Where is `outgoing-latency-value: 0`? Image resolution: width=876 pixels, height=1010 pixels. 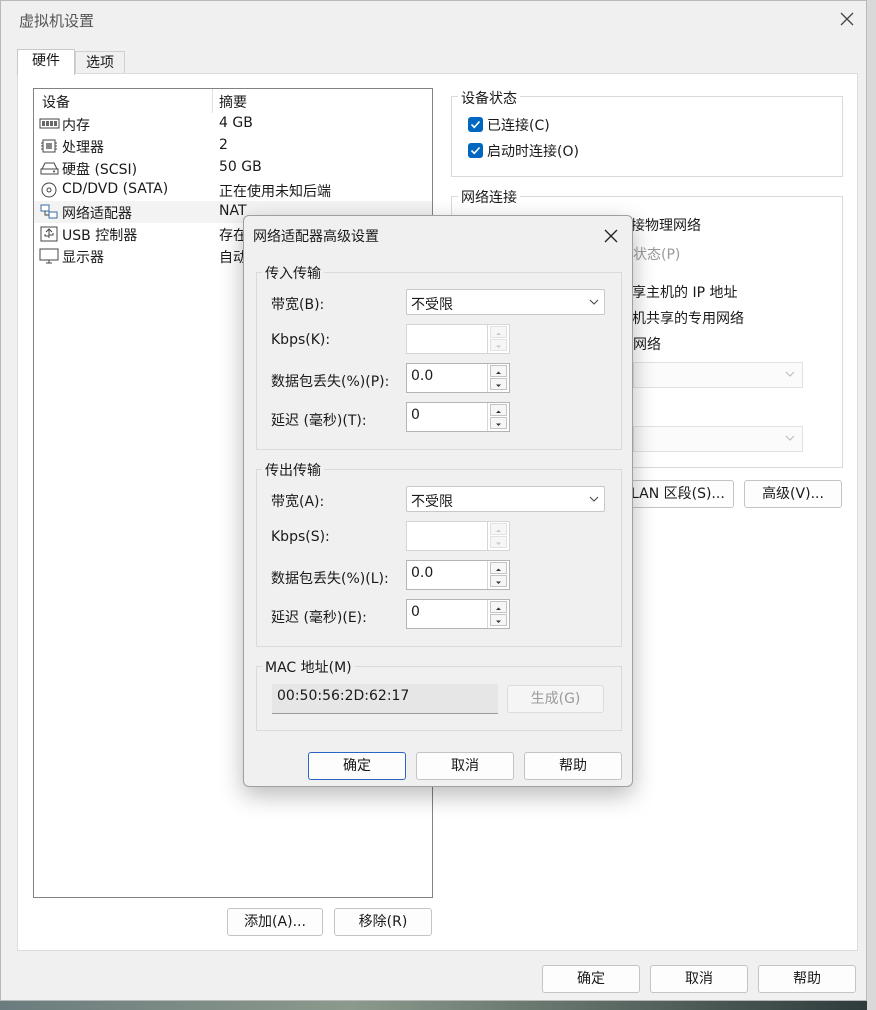
outgoing-latency-value: 0 is located at coordinates (415, 612).